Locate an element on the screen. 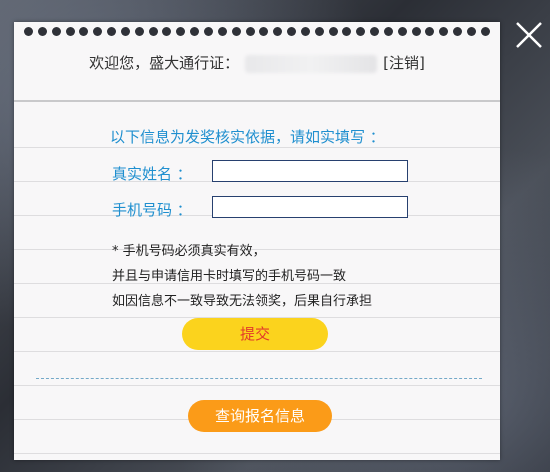 This screenshot has height=472, width=550. close-icon is located at coordinates (529, 35).